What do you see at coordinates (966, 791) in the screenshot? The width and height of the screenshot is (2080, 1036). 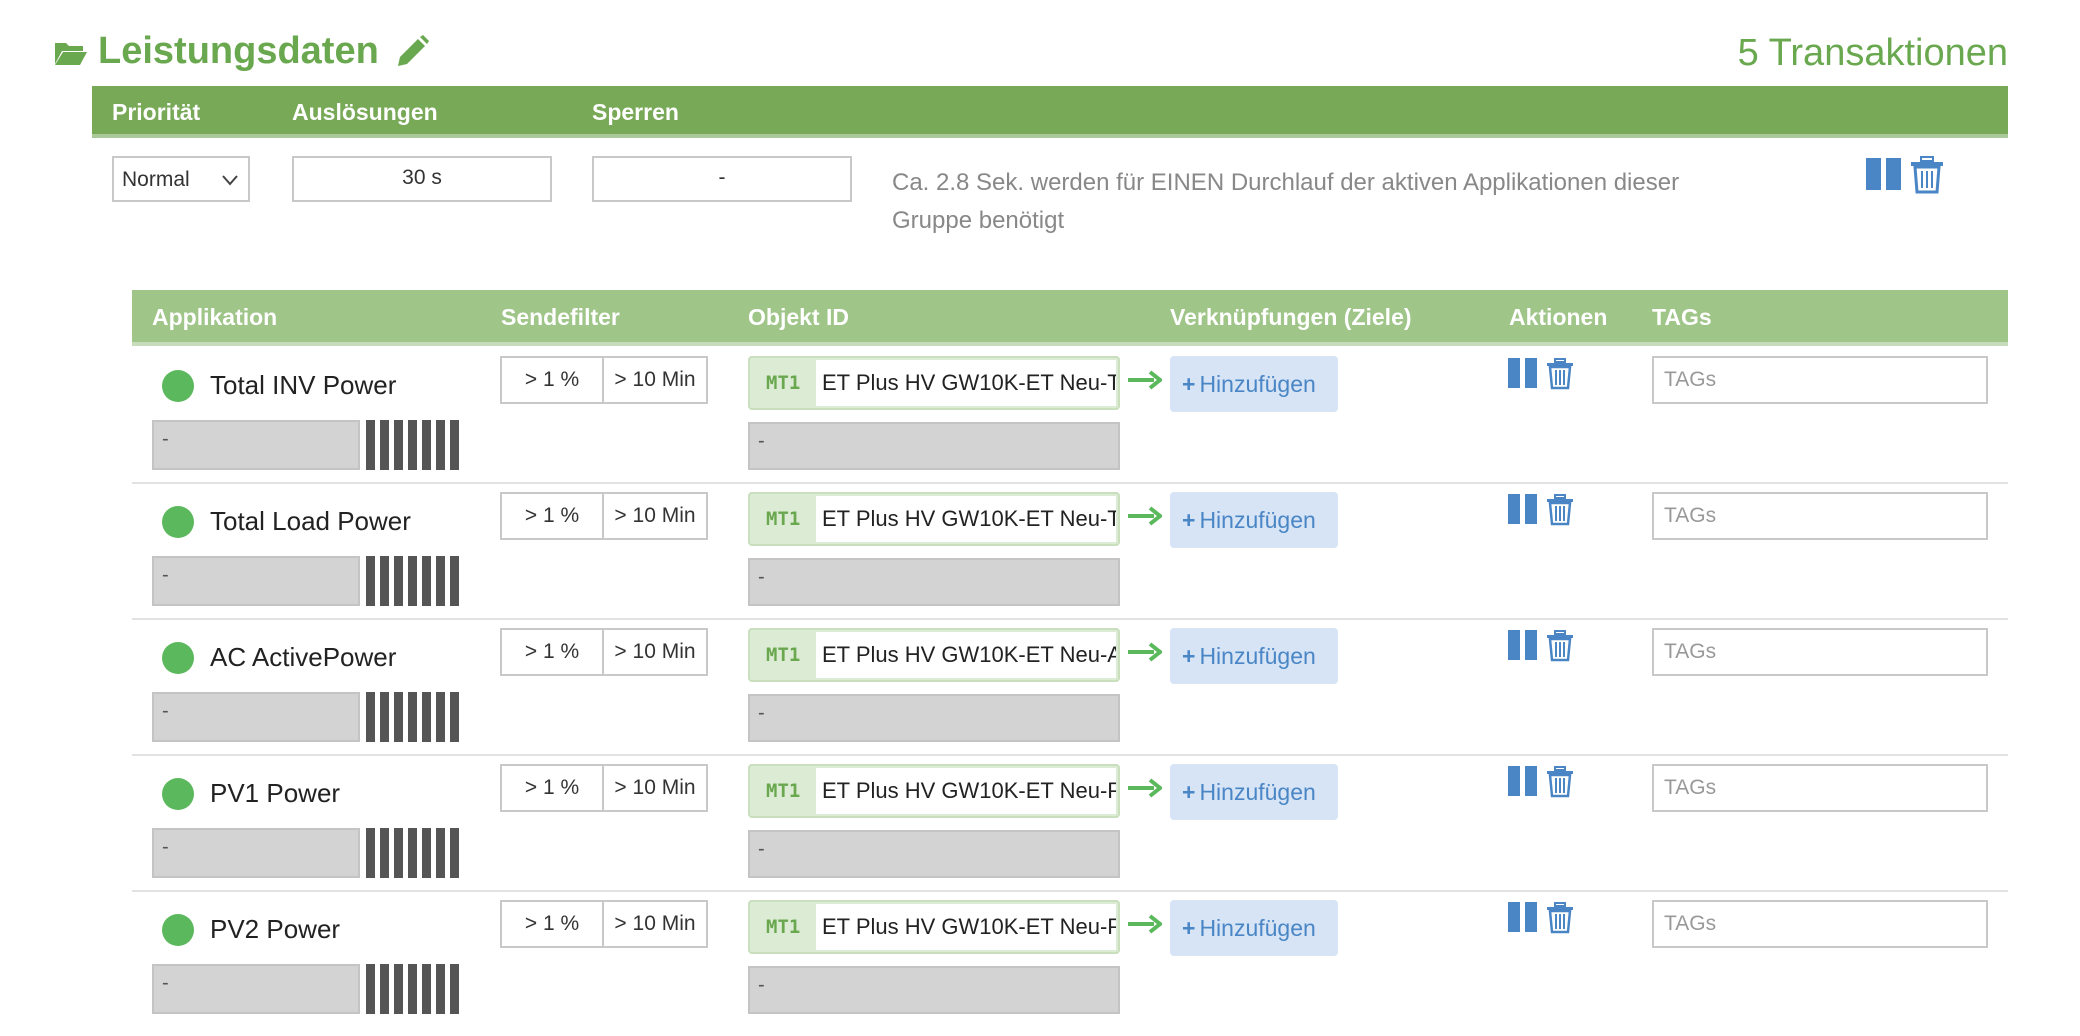 I see `object-id-value: ET Plus HV GW10K-ET Neu-PV1 Power` at bounding box center [966, 791].